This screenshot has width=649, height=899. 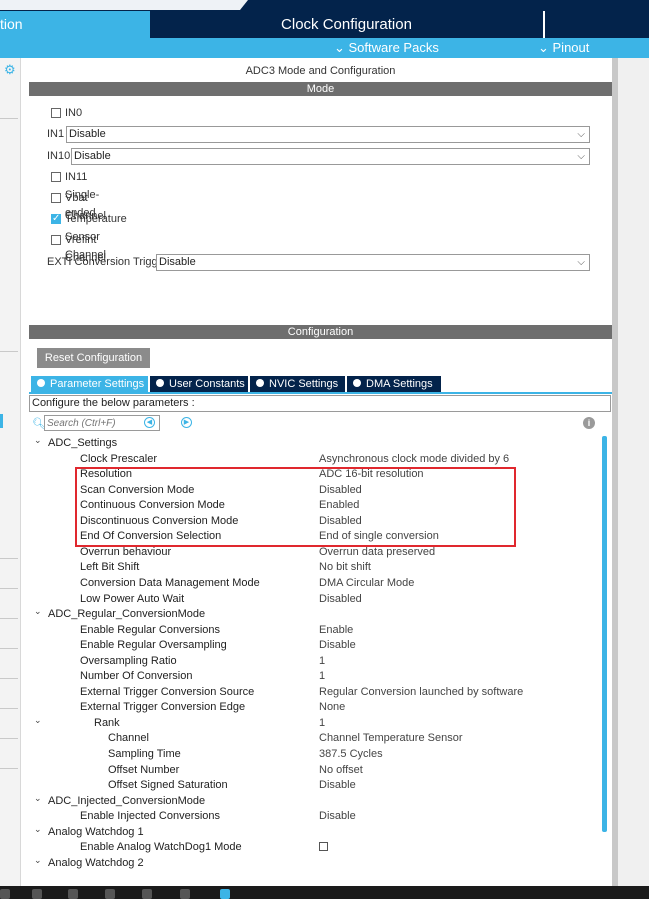 I want to click on tree-group-row: ⌄ ADC_Regular_ConversionMode, so click(x=316, y=613).